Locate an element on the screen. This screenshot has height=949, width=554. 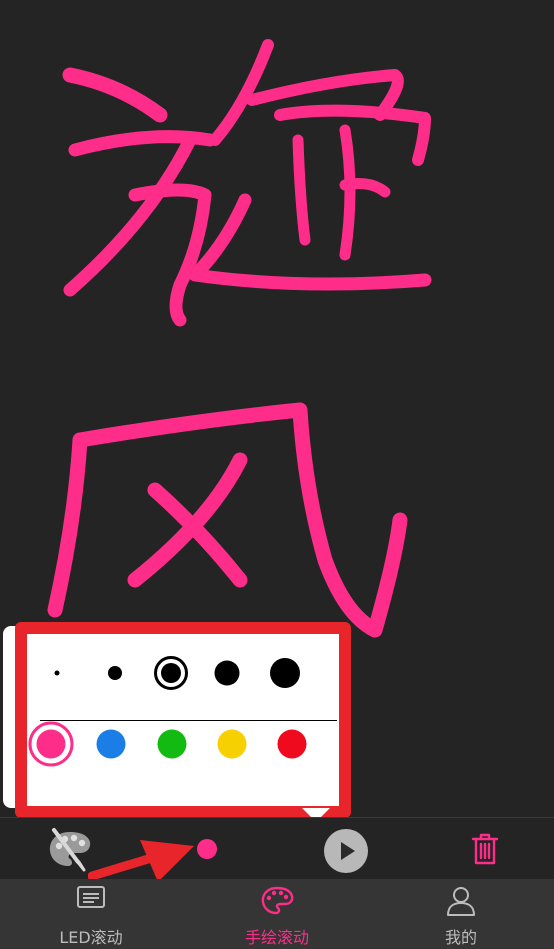
user-icon is located at coordinates (461, 901).